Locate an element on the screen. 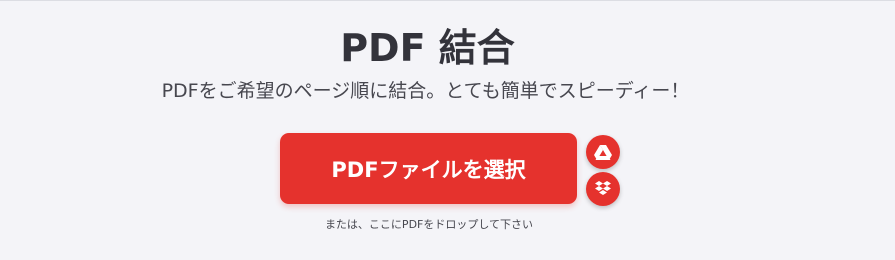  page-subtitle: PDFをご希望のページ順に結合。とても簡単でスピーディー！ is located at coordinates (425, 91).